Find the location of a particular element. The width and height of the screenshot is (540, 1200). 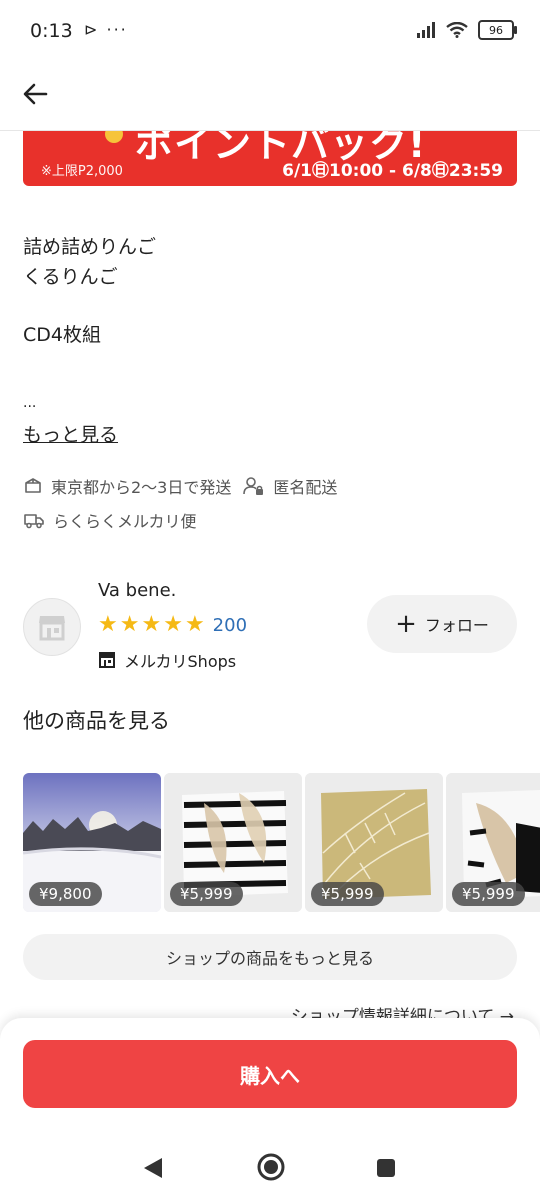

back-arrow-icon is located at coordinates (36, 94).